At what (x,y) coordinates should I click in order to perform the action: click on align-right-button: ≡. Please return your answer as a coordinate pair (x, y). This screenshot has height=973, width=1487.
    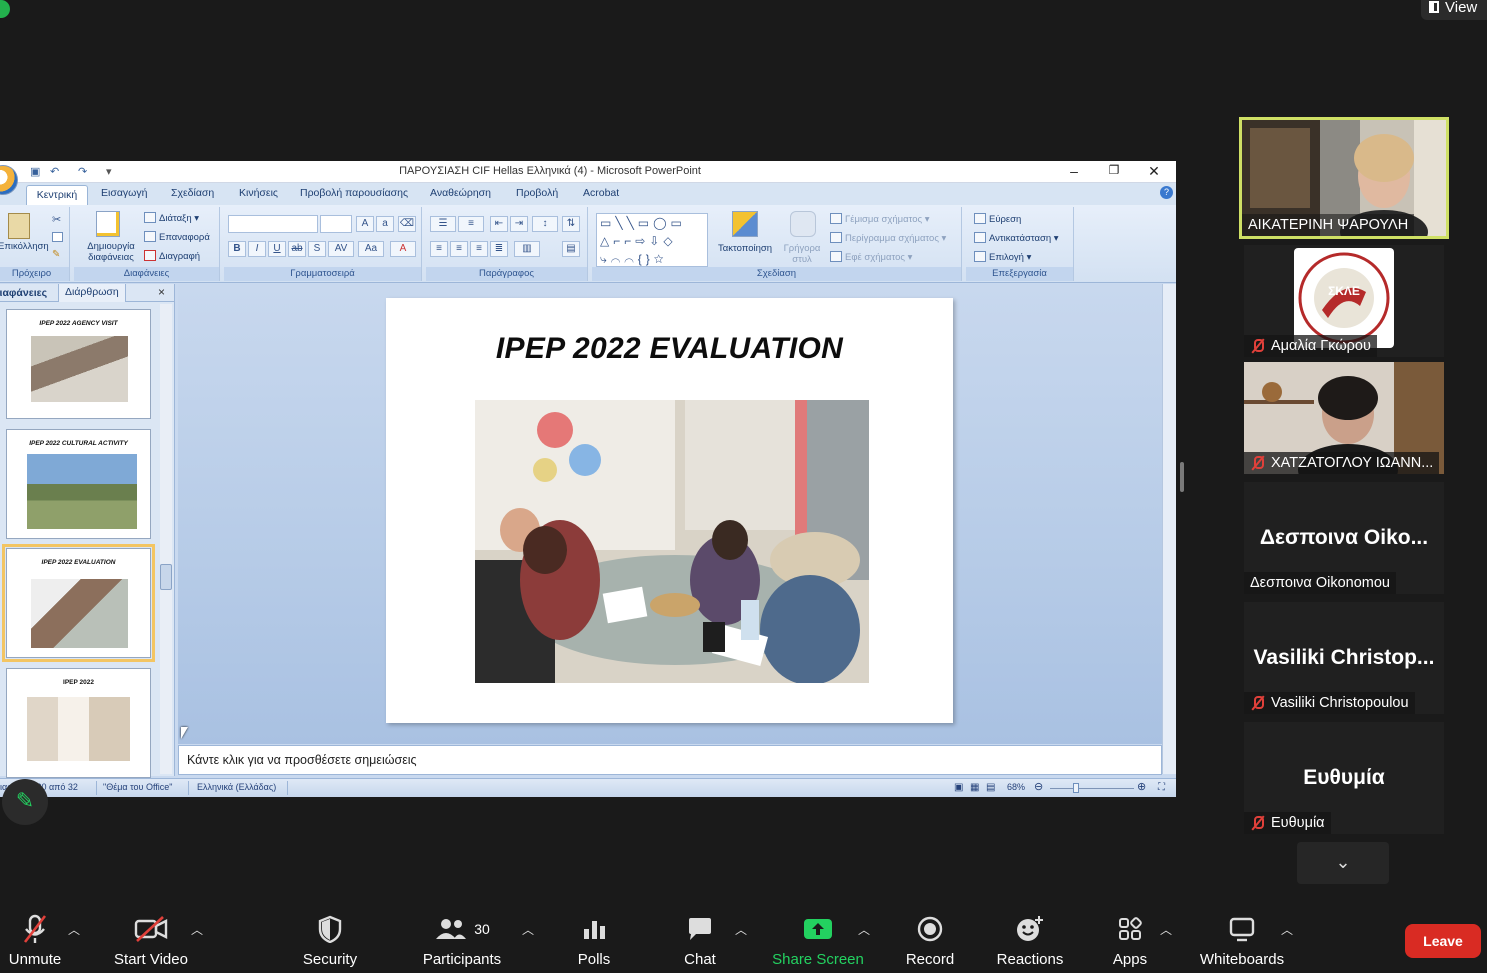
    Looking at the image, I should click on (479, 249).